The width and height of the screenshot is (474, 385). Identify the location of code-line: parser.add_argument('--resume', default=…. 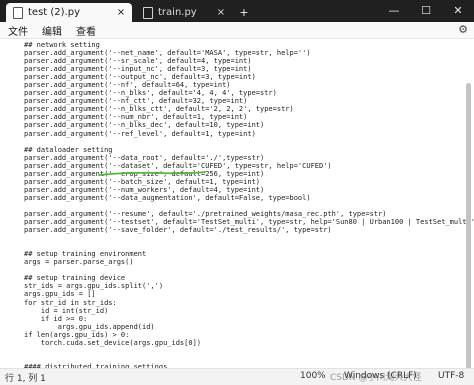
(249, 214).